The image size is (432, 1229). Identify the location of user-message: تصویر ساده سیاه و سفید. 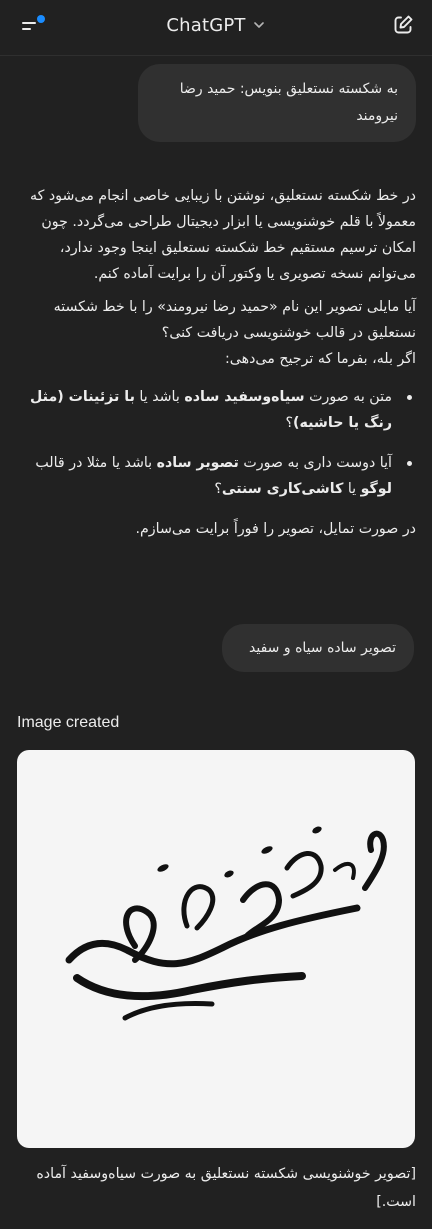
(318, 648).